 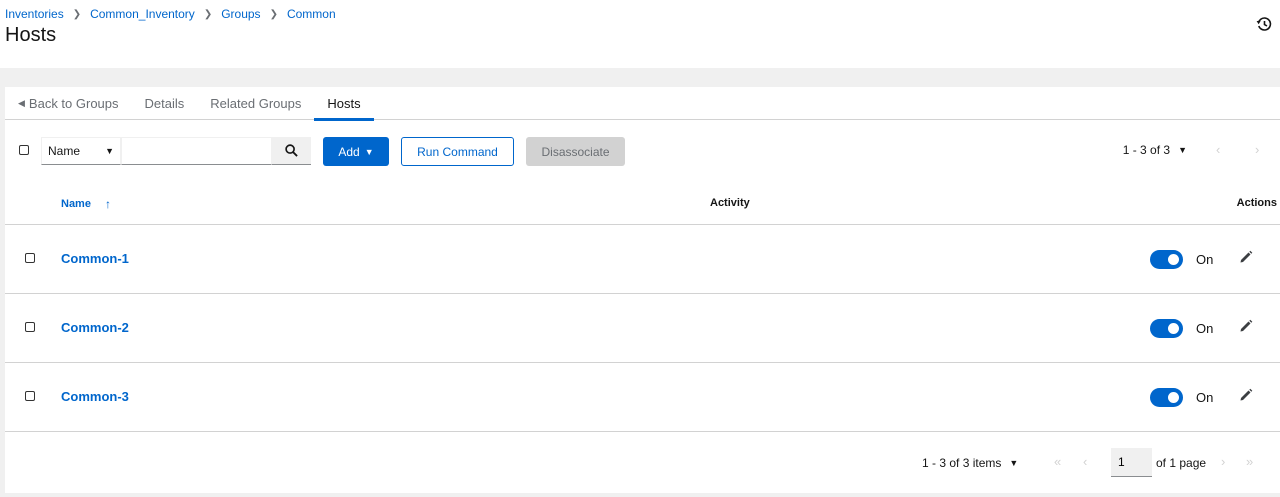 What do you see at coordinates (1131, 462) in the screenshot?
I see `page-number-input` at bounding box center [1131, 462].